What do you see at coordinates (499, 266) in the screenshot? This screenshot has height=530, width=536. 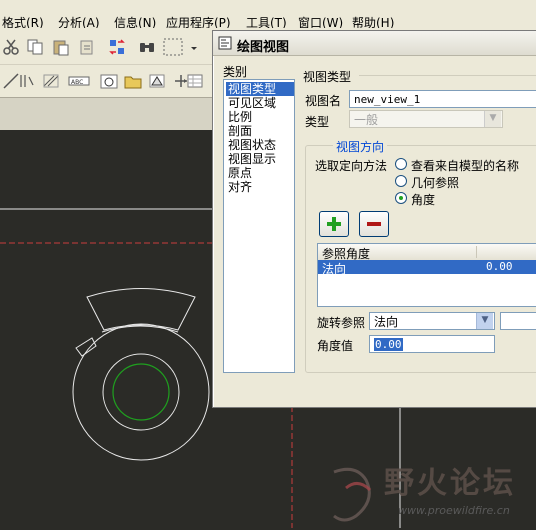 I see `table-cell-angle: 0.00` at bounding box center [499, 266].